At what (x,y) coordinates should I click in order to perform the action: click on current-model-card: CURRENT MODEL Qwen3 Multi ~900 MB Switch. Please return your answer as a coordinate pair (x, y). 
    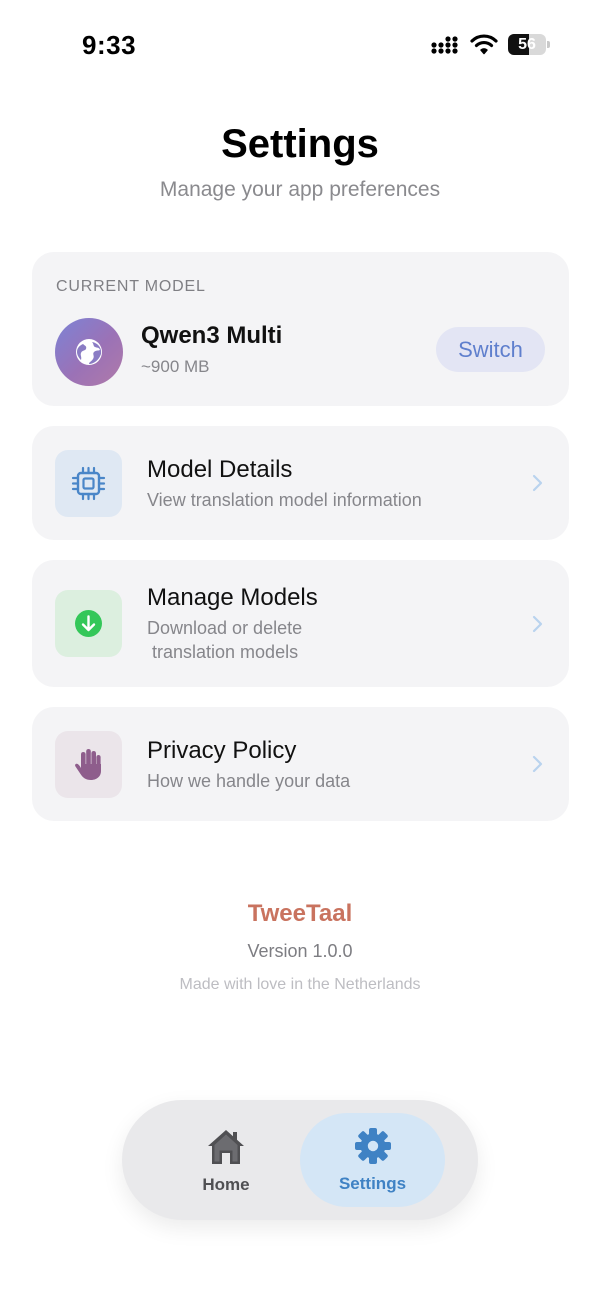
    Looking at the image, I should click on (300, 329).